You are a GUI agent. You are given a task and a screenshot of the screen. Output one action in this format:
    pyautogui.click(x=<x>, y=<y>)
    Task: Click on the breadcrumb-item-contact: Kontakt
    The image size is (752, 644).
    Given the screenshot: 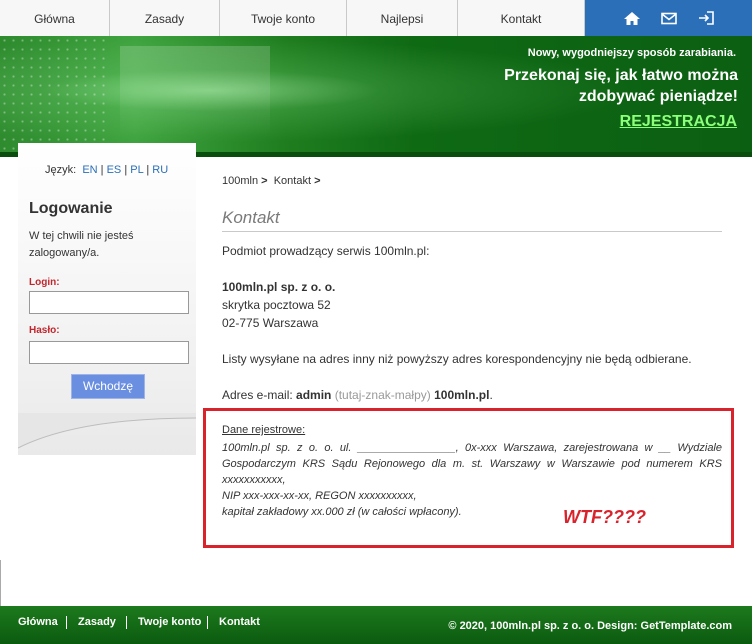 What is the action you would take?
    pyautogui.click(x=292, y=181)
    